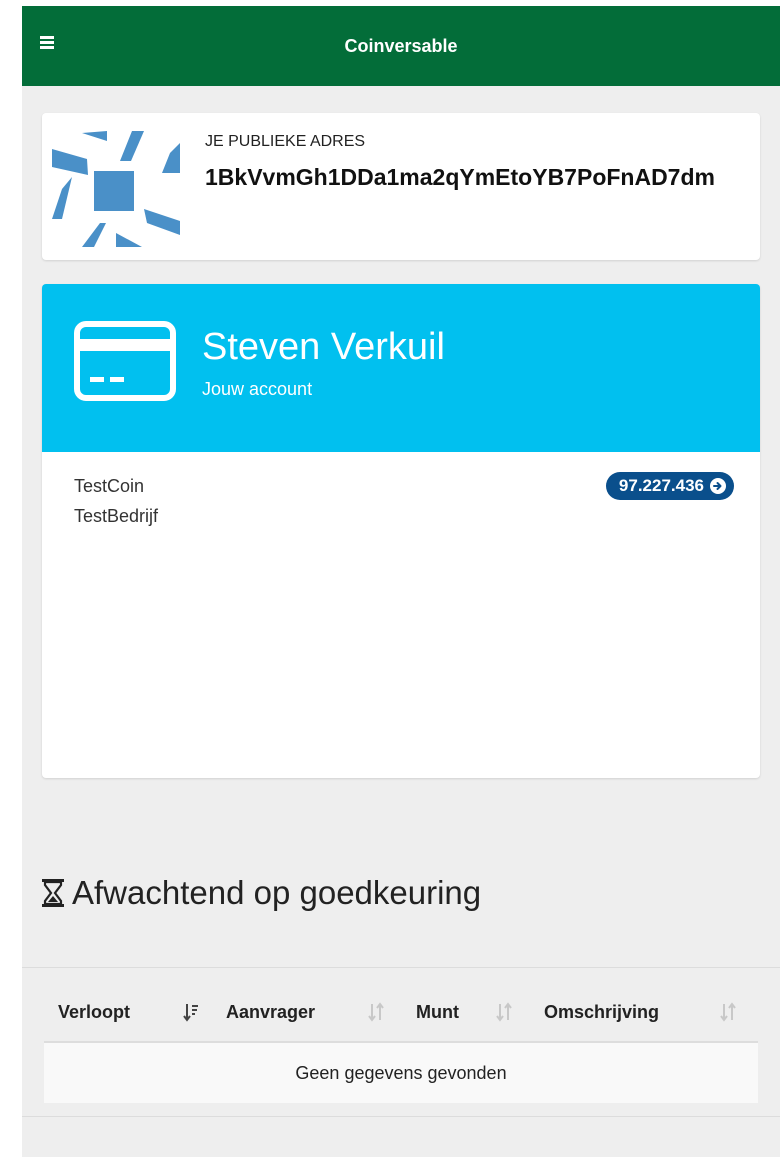 This screenshot has width=780, height=1157. What do you see at coordinates (323, 347) in the screenshot?
I see `account-name: Steven Verkuil` at bounding box center [323, 347].